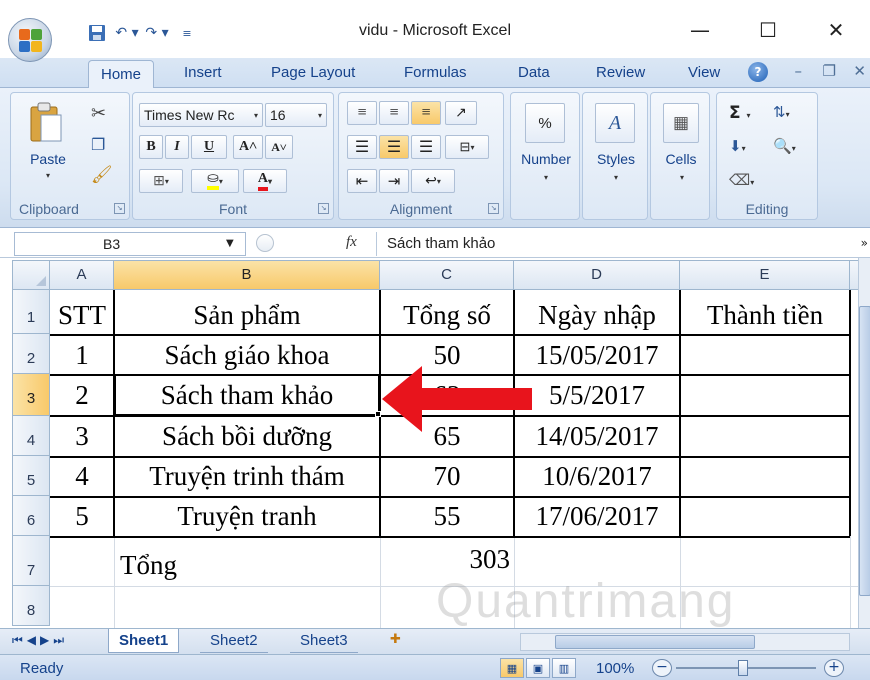 Image resolution: width=870 pixels, height=680 pixels. I want to click on orientation-icon: ↗, so click(461, 113).